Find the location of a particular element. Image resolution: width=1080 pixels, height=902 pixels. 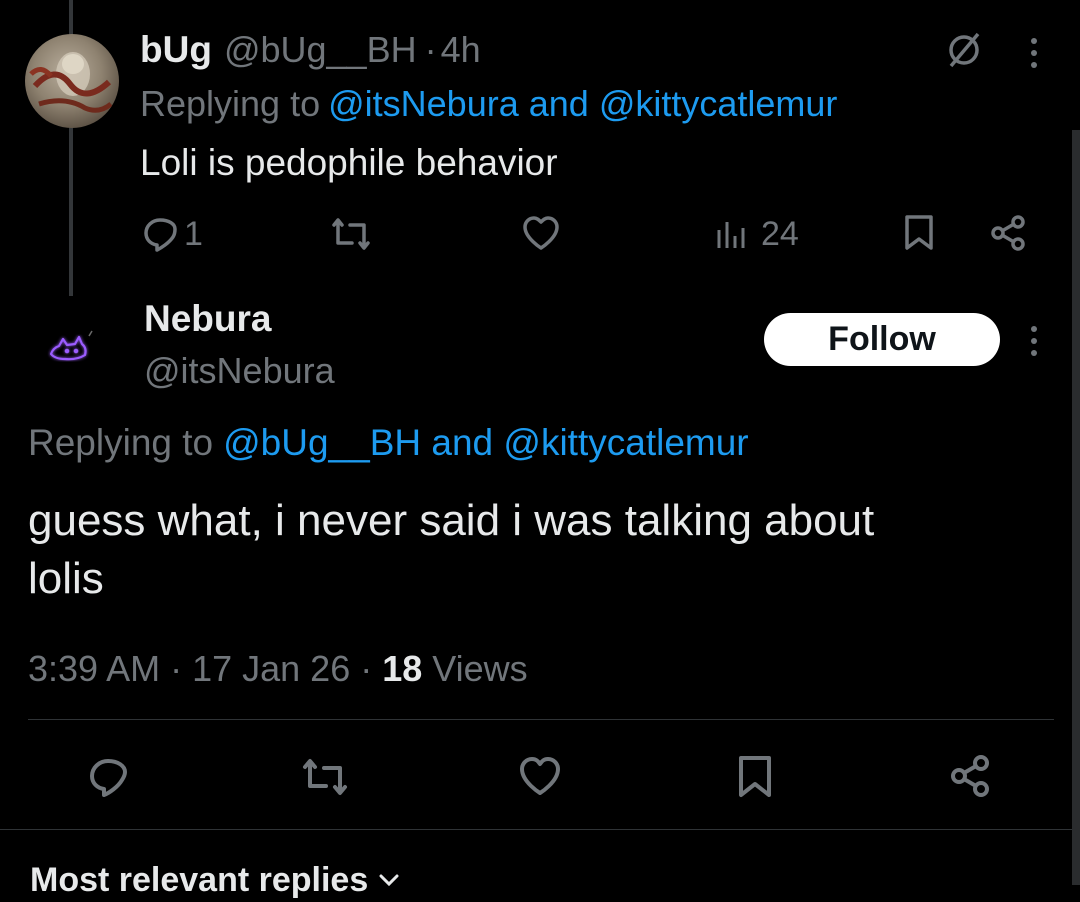

reply-action: 1 is located at coordinates (171, 234).